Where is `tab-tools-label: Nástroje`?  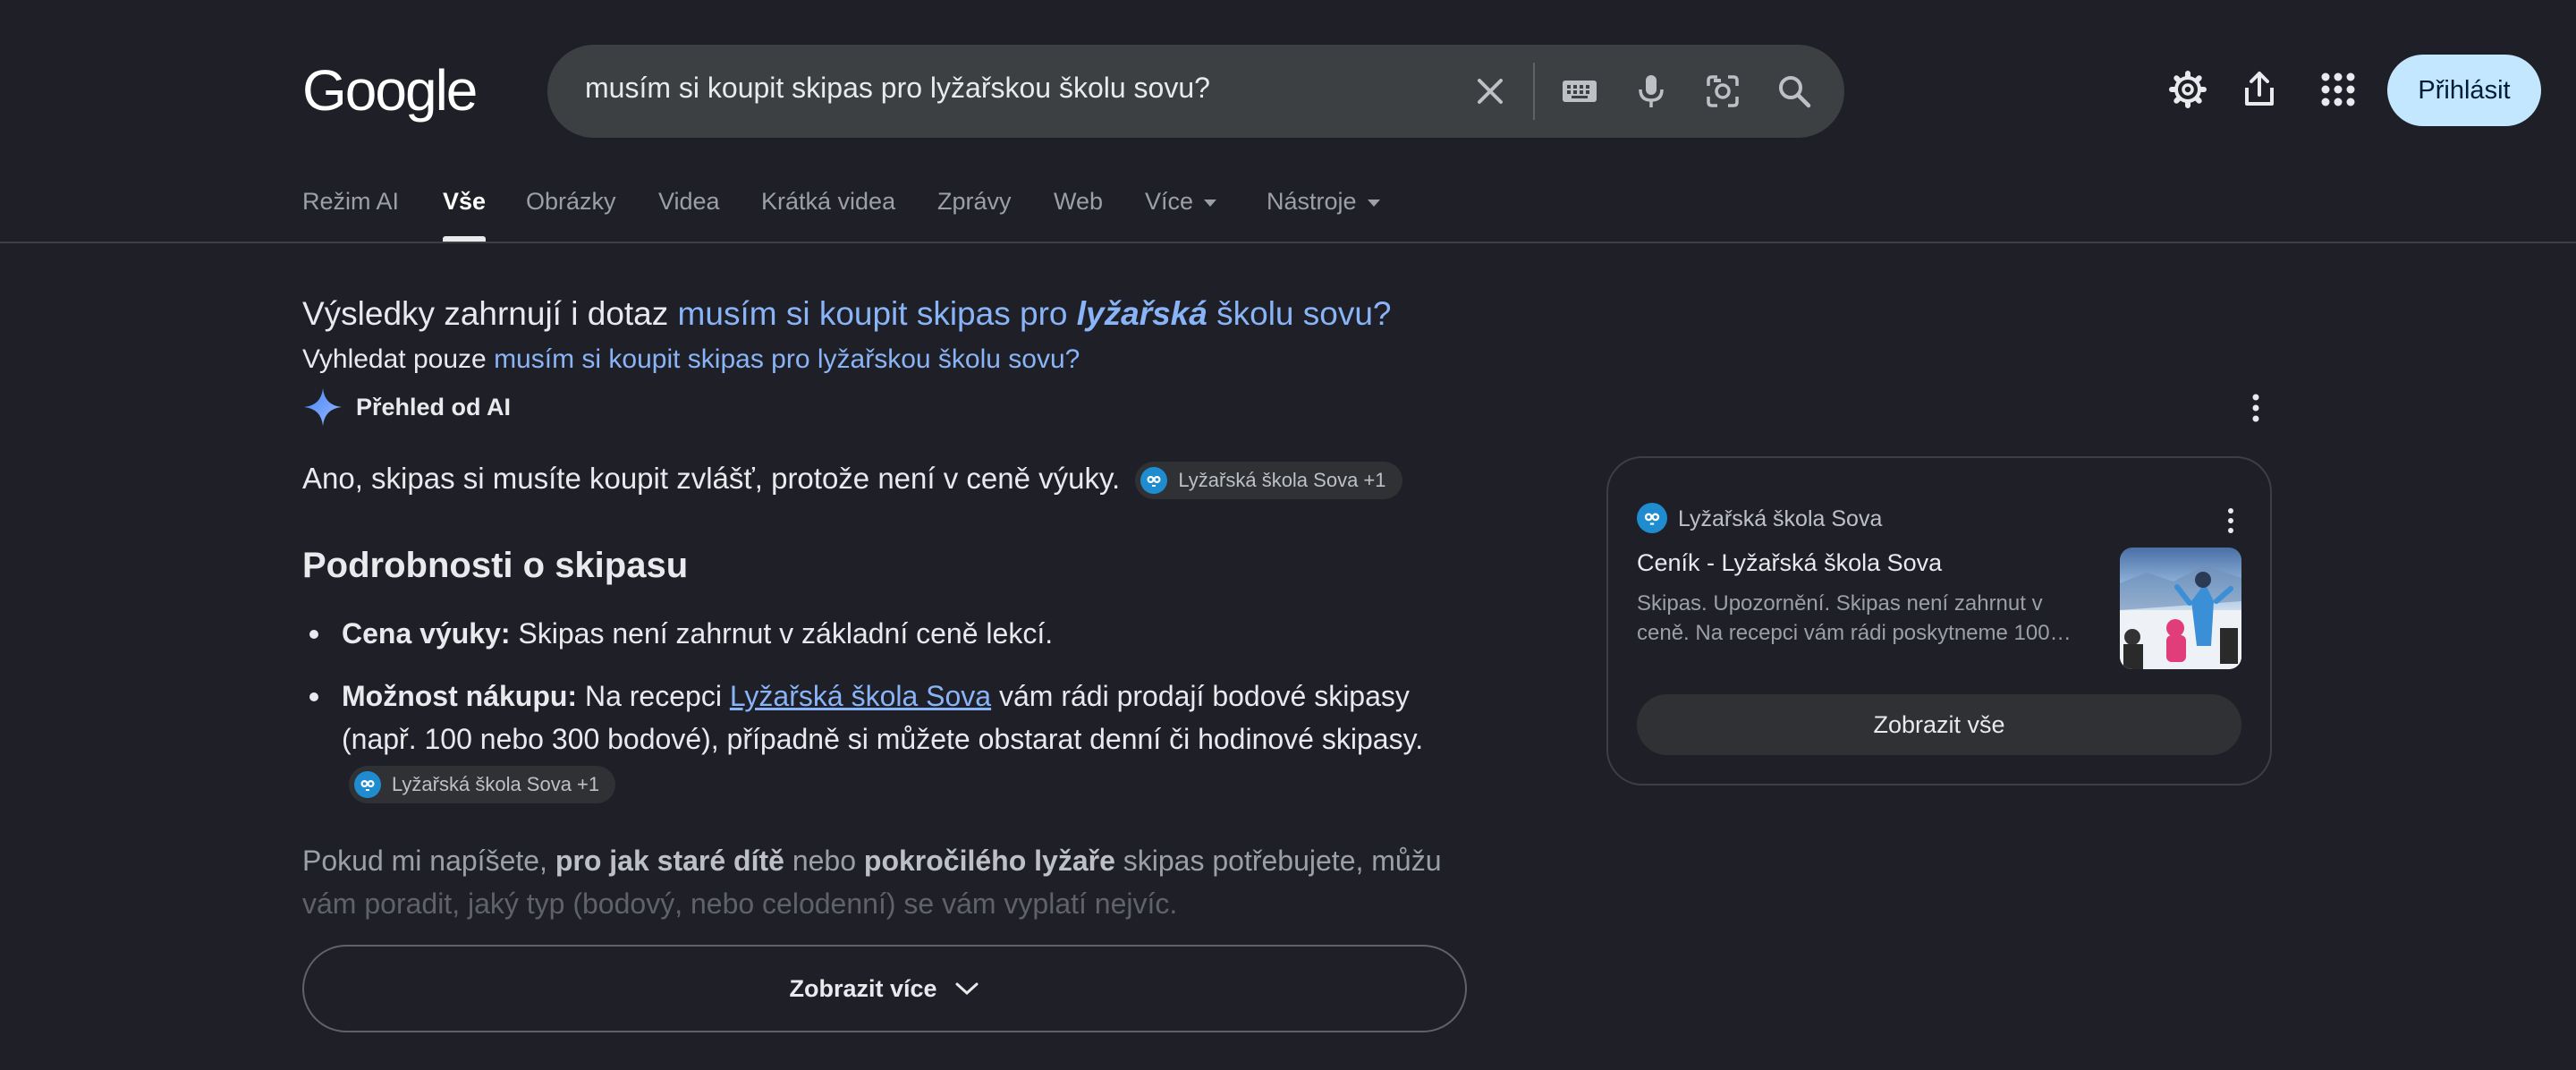
tab-tools-label: Nástroje is located at coordinates (1312, 201).